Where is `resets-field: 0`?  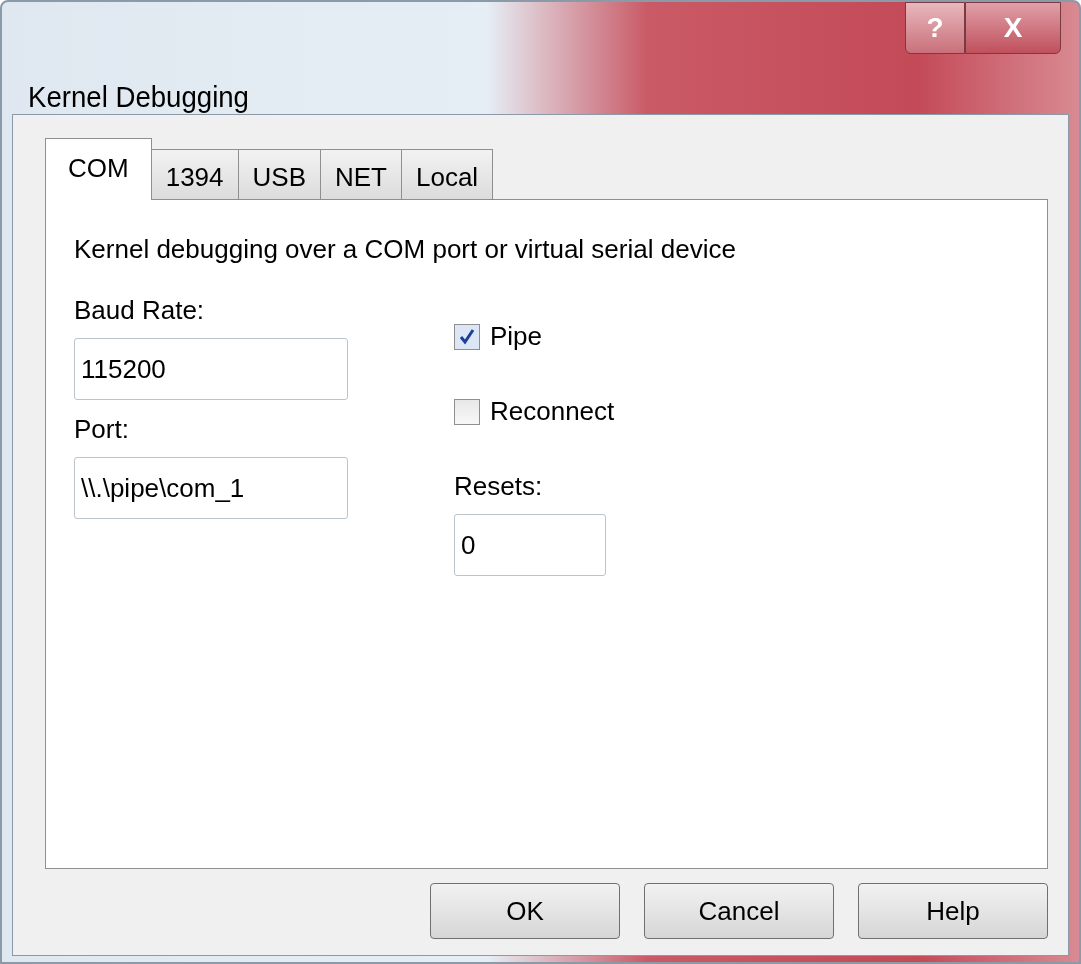
resets-field: 0 is located at coordinates (530, 545).